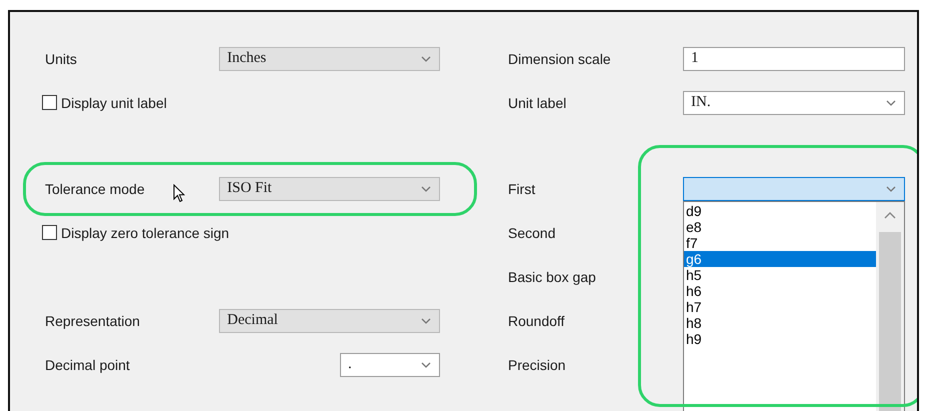 This screenshot has width=929, height=411. What do you see at coordinates (145, 232) in the screenshot?
I see `checkbox-label: Display zero tolerance sign` at bounding box center [145, 232].